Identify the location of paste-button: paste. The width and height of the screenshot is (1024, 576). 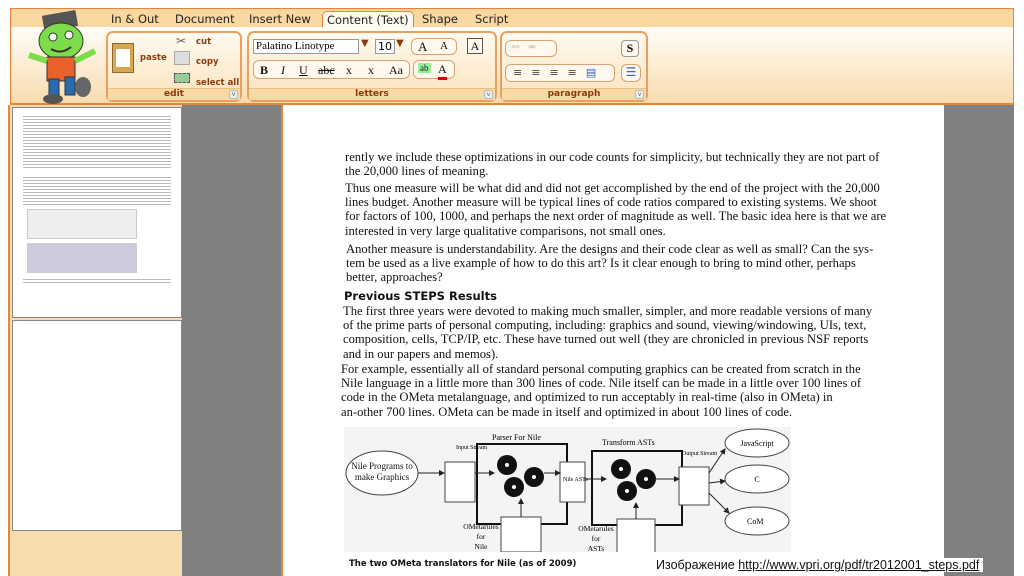
(153, 58).